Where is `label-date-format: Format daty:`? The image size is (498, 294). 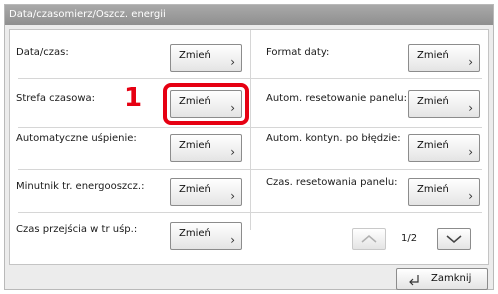 label-date-format: Format daty: is located at coordinates (298, 52).